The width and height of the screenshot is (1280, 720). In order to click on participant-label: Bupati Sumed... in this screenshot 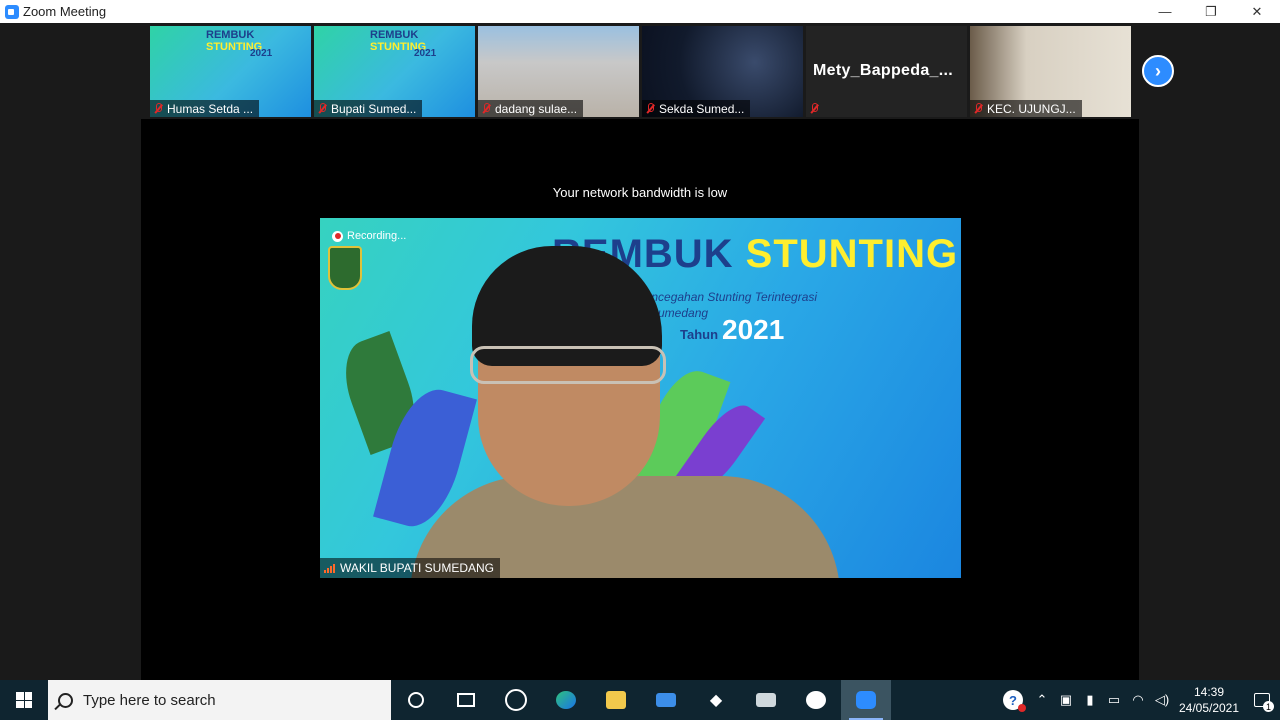, I will do `click(368, 108)`.